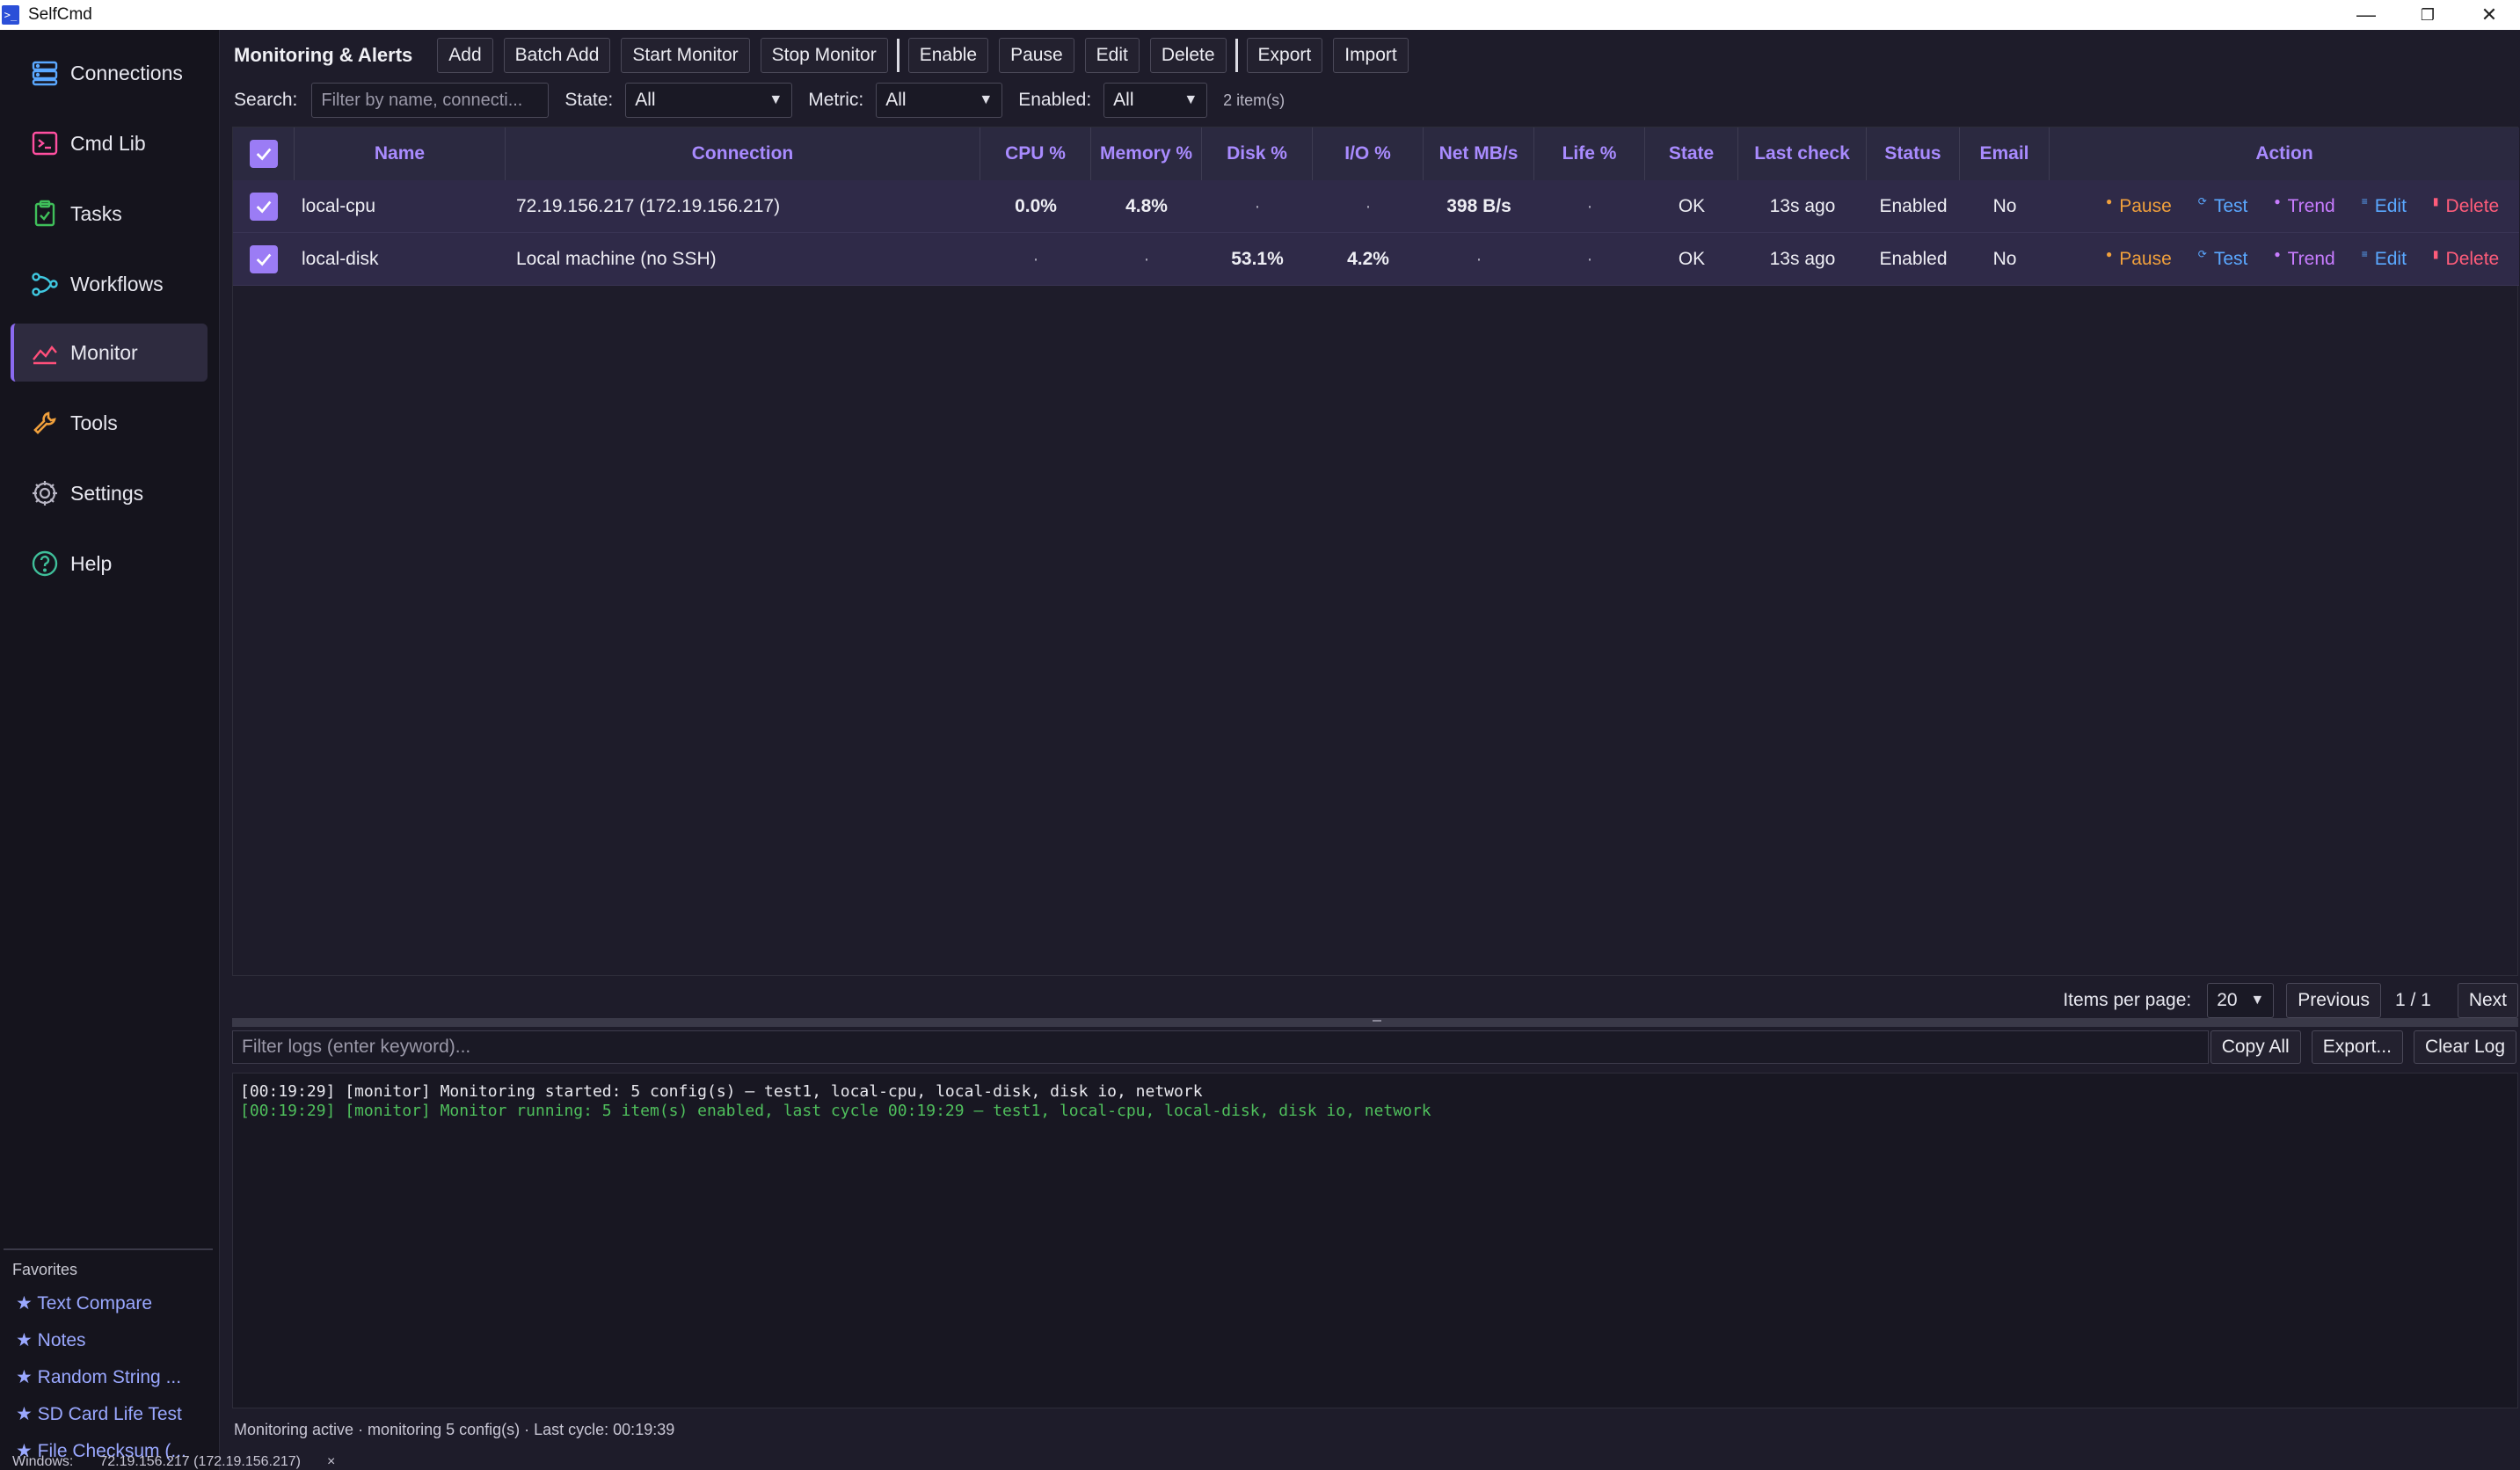 The height and width of the screenshot is (1470, 2520). Describe the element at coordinates (1802, 153) in the screenshot. I see `header-last-check: Last check` at that location.